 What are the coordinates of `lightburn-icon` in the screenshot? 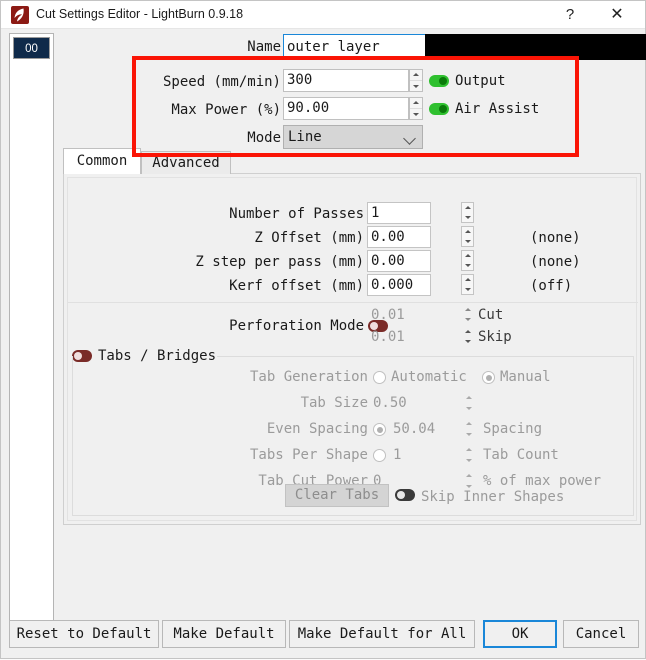 It's located at (20, 15).